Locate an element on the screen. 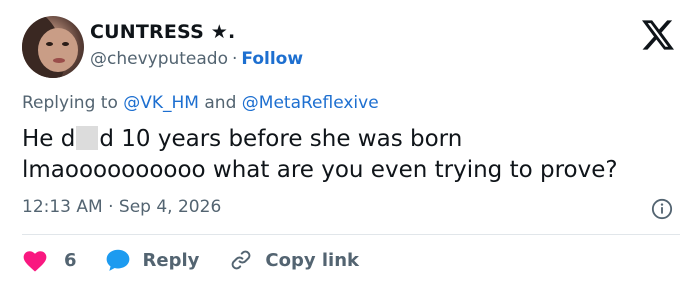 This screenshot has width=700, height=287. reply-bubble-icon is located at coordinates (117, 260).